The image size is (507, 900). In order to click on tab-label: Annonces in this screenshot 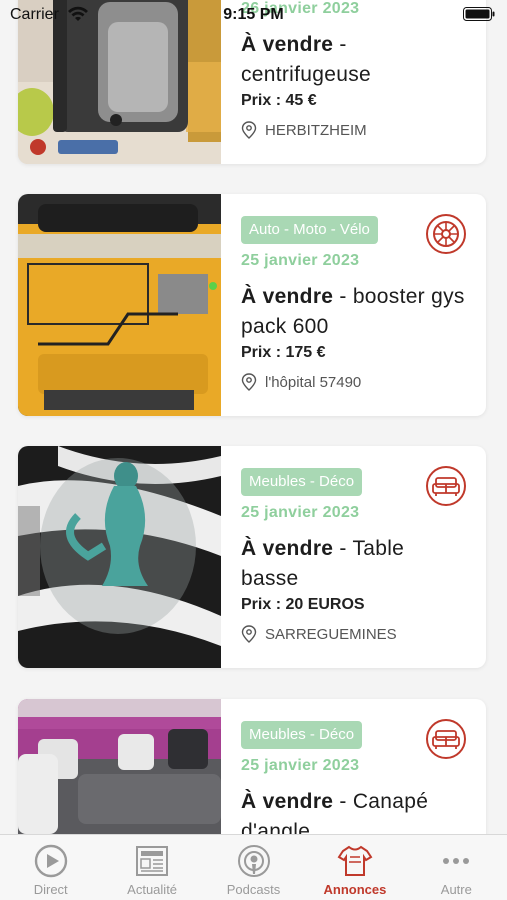, I will do `click(355, 889)`.